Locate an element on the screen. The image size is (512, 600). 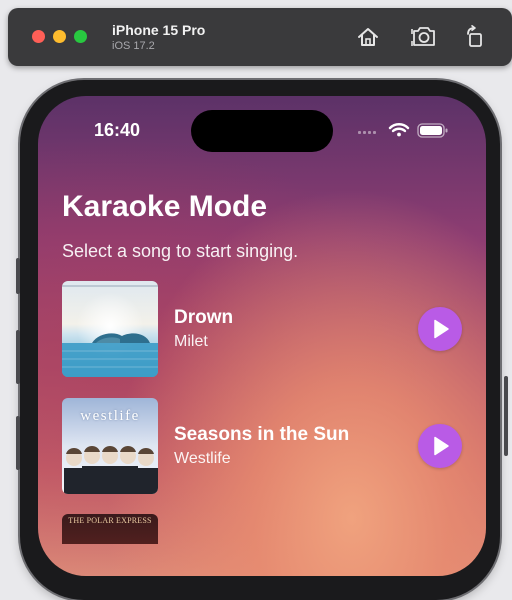
device-os-version: iOS 17.2 is located at coordinates (133, 46).